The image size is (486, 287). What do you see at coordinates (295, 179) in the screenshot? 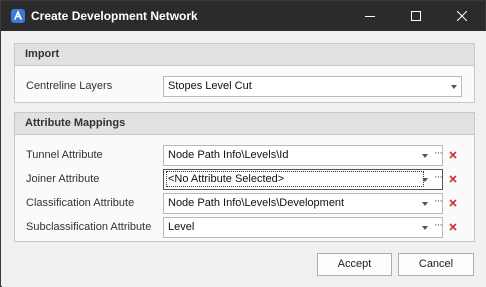
I see `joiner-attribute-value: <No Attribute Selected>` at bounding box center [295, 179].